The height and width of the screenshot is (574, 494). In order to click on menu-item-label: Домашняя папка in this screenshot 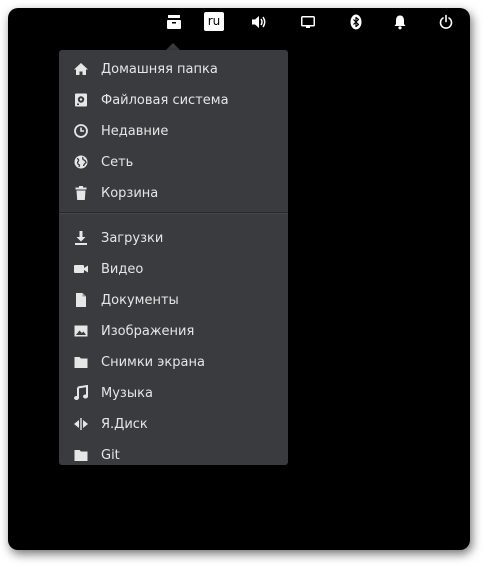, I will do `click(159, 69)`.